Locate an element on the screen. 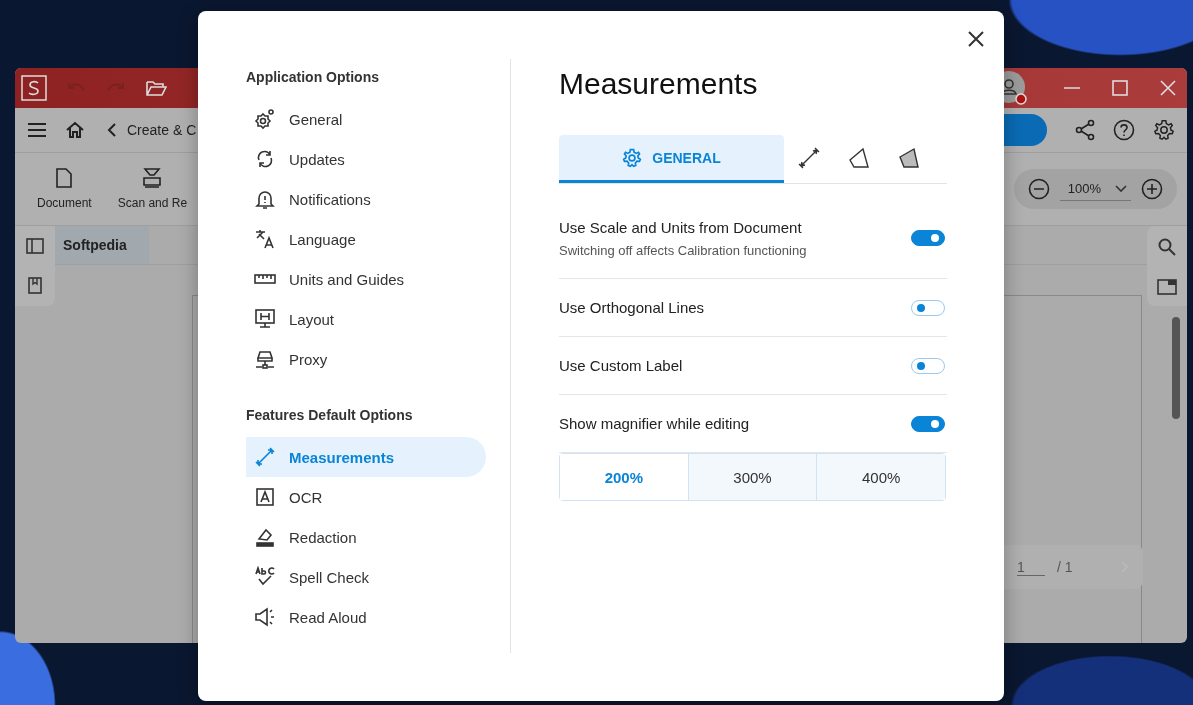  search-icon is located at coordinates (1167, 246).